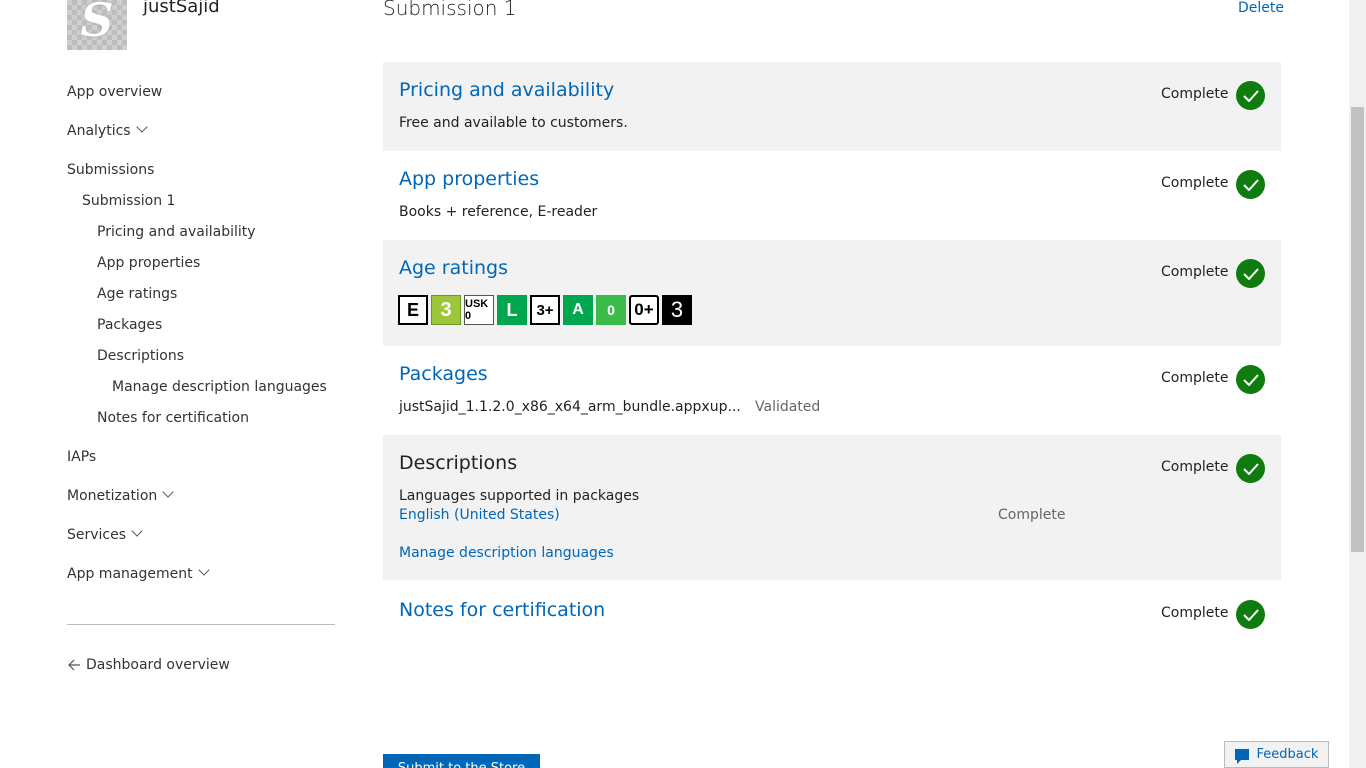 Image resolution: width=1366 pixels, height=768 pixels. I want to click on nav-manage-description-languages: Manage description languages, so click(219, 387).